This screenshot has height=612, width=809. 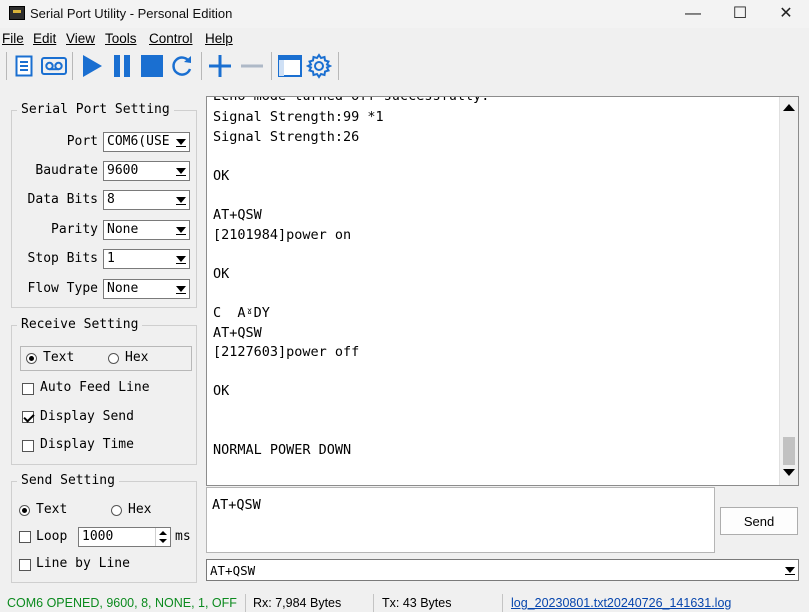 I want to click on line-by-line-checkbox, so click(x=25, y=565).